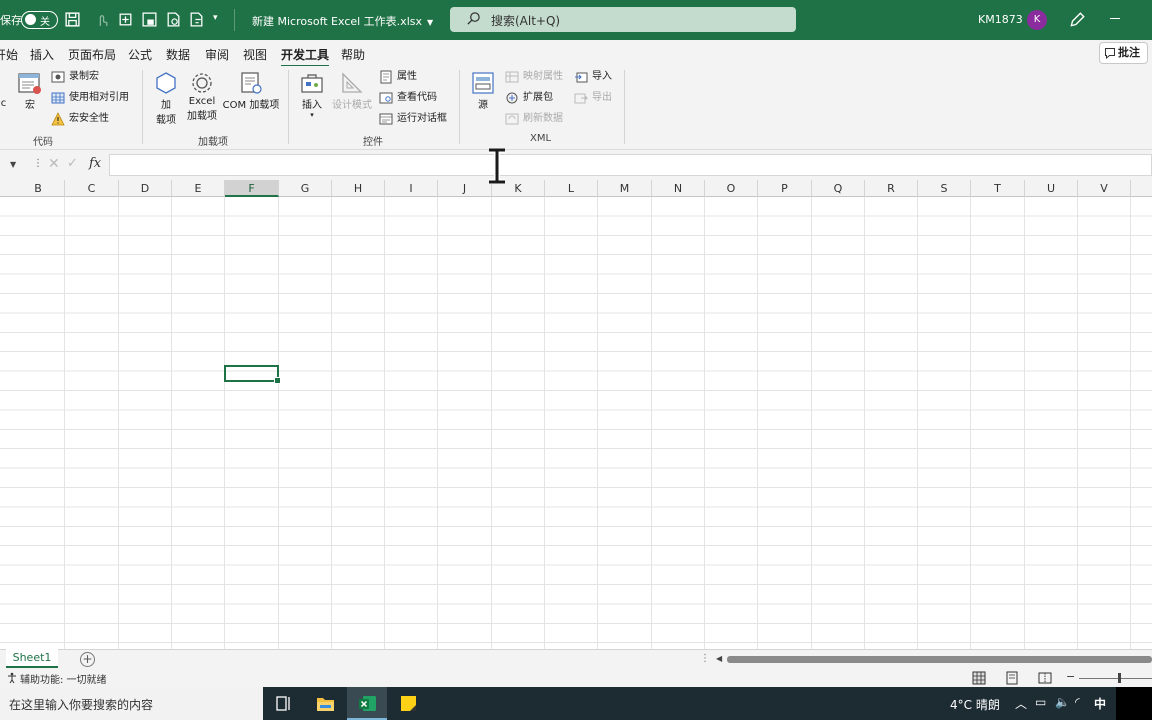  I want to click on battery-icon: ▭, so click(1040, 702).